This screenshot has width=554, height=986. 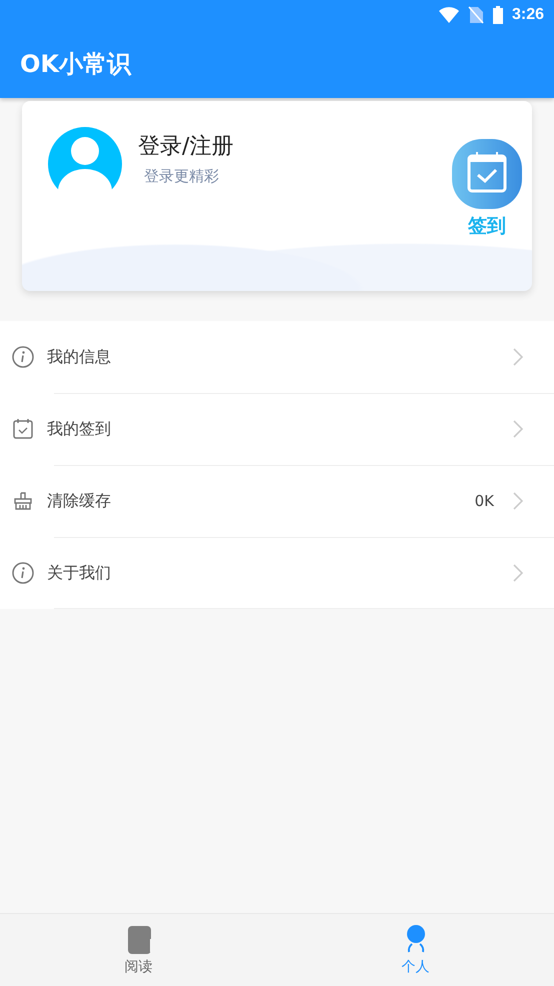 What do you see at coordinates (186, 146) in the screenshot?
I see `login-link: 登录/注册` at bounding box center [186, 146].